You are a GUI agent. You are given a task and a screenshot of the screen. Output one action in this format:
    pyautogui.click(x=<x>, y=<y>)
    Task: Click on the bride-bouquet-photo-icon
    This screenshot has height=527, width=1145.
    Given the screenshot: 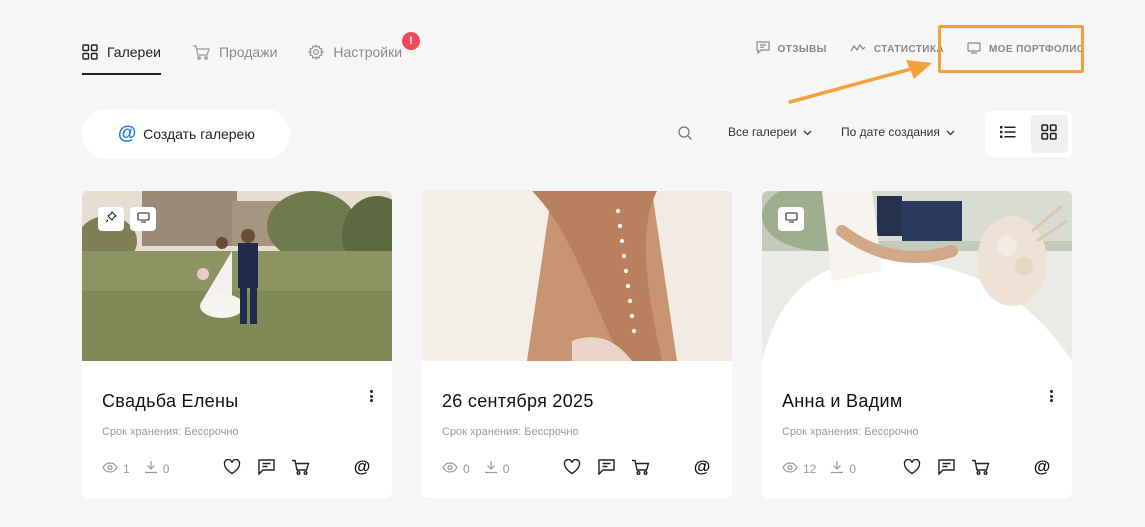 What is the action you would take?
    pyautogui.click(x=917, y=276)
    